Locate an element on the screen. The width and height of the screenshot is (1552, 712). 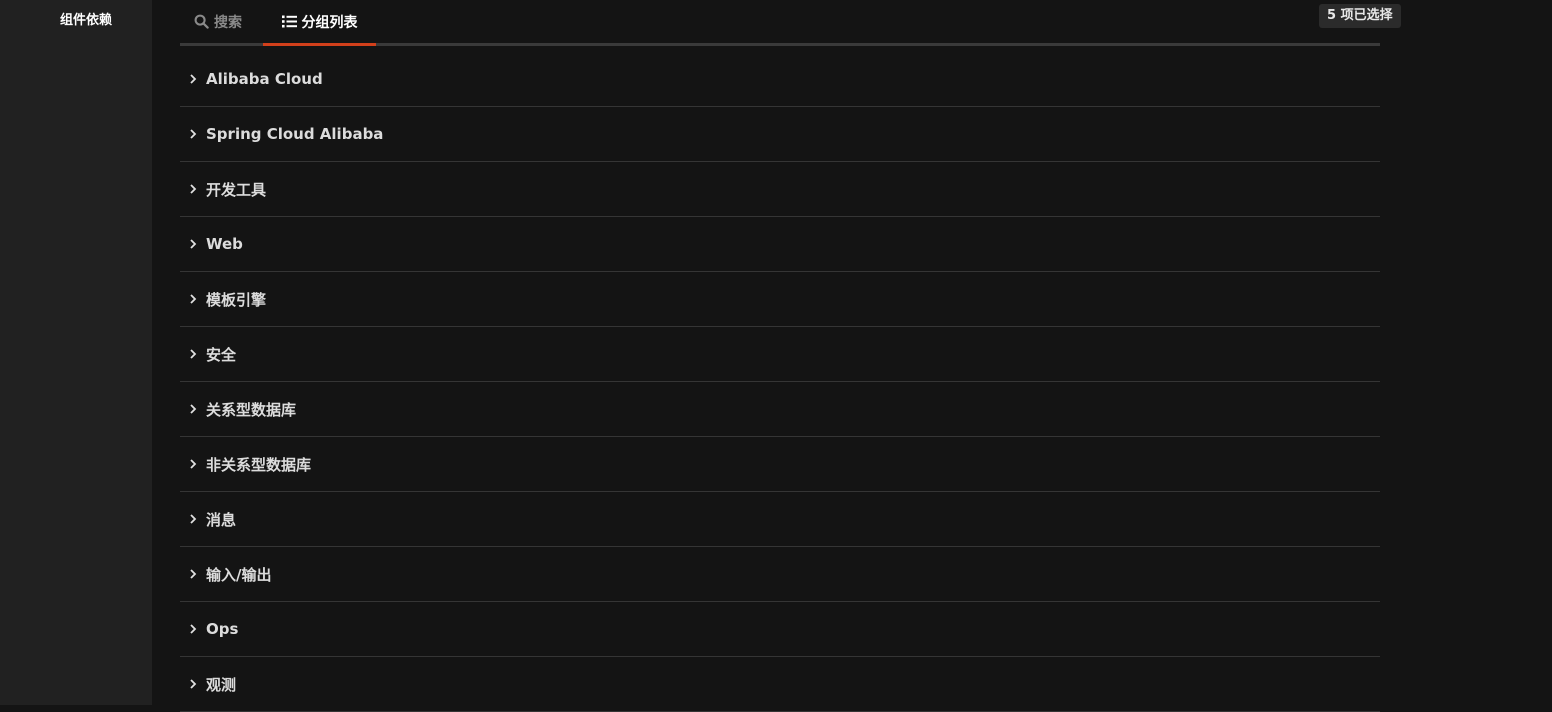
group-item-ops: Ops is located at coordinates (780, 629).